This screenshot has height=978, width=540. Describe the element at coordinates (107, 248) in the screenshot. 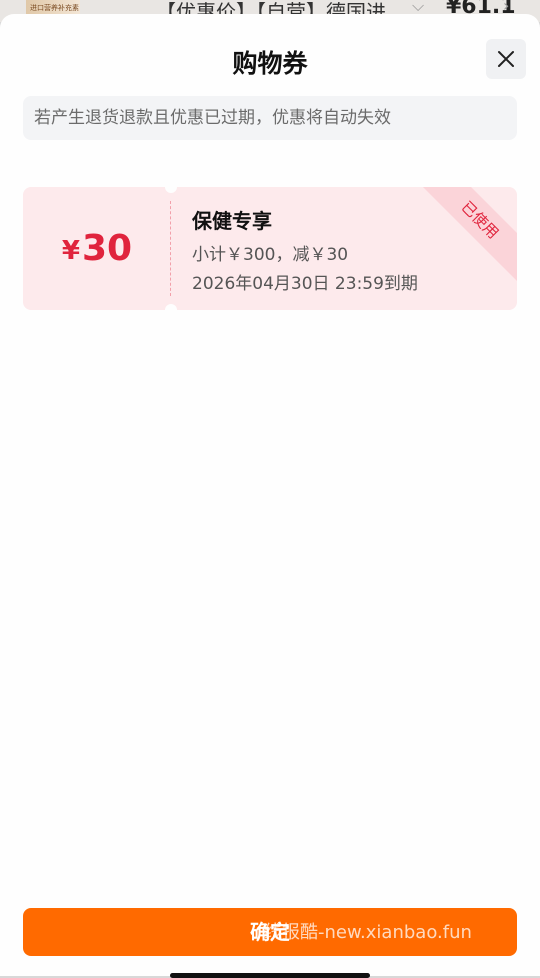

I see `coupon-amount: 30` at that location.